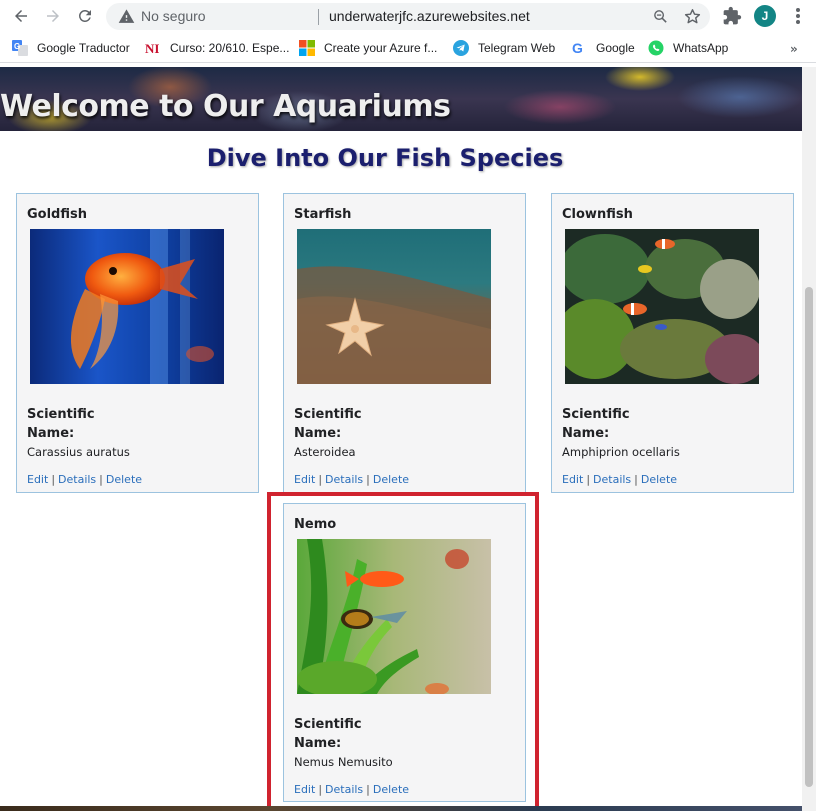 The image size is (816, 811). Describe the element at coordinates (394, 306) in the screenshot. I see `fish-photo-starfish` at that location.